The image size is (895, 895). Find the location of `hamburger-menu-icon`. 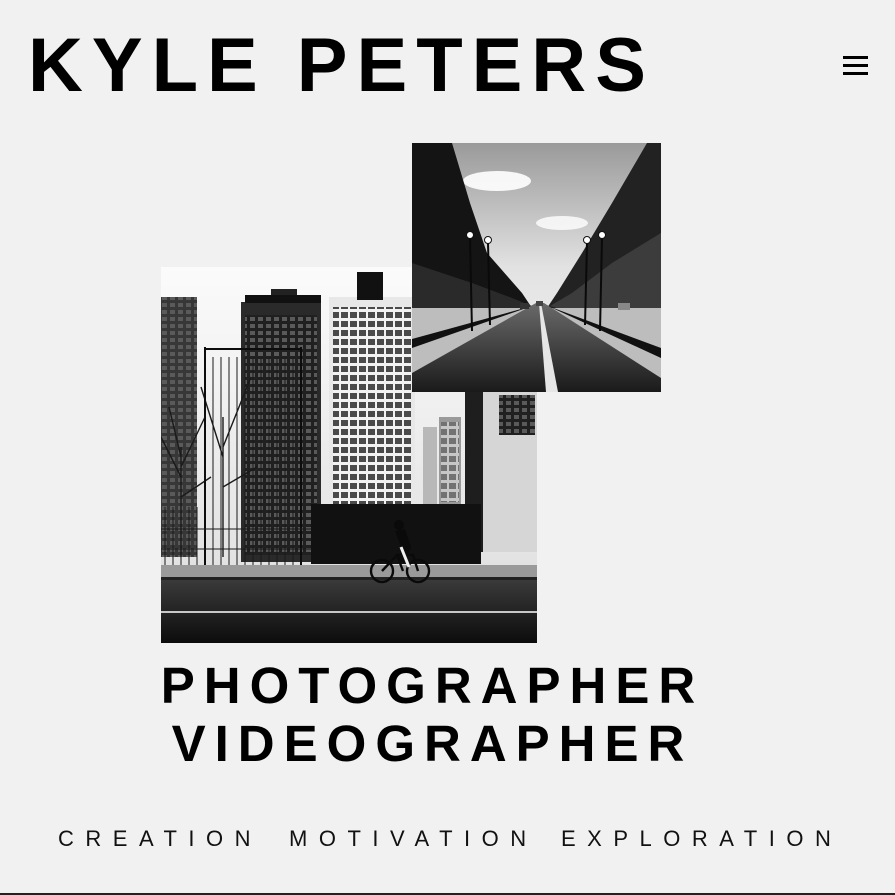

hamburger-menu-icon is located at coordinates (855, 67).